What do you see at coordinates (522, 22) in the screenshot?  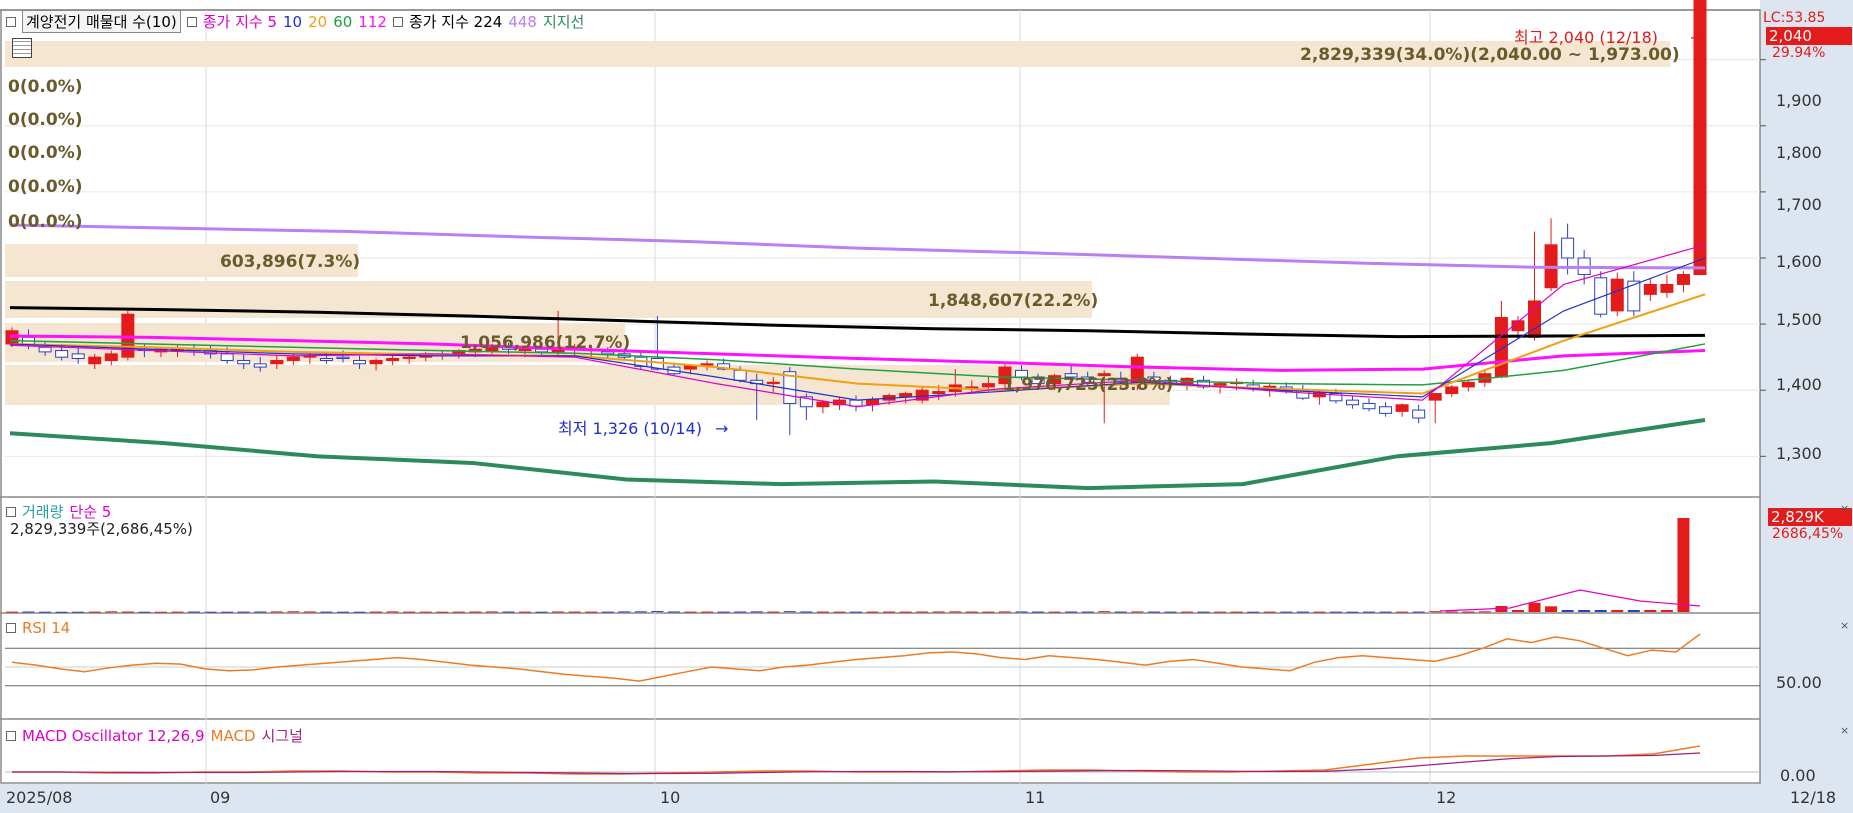 I see `legend-ema448: 448` at bounding box center [522, 22].